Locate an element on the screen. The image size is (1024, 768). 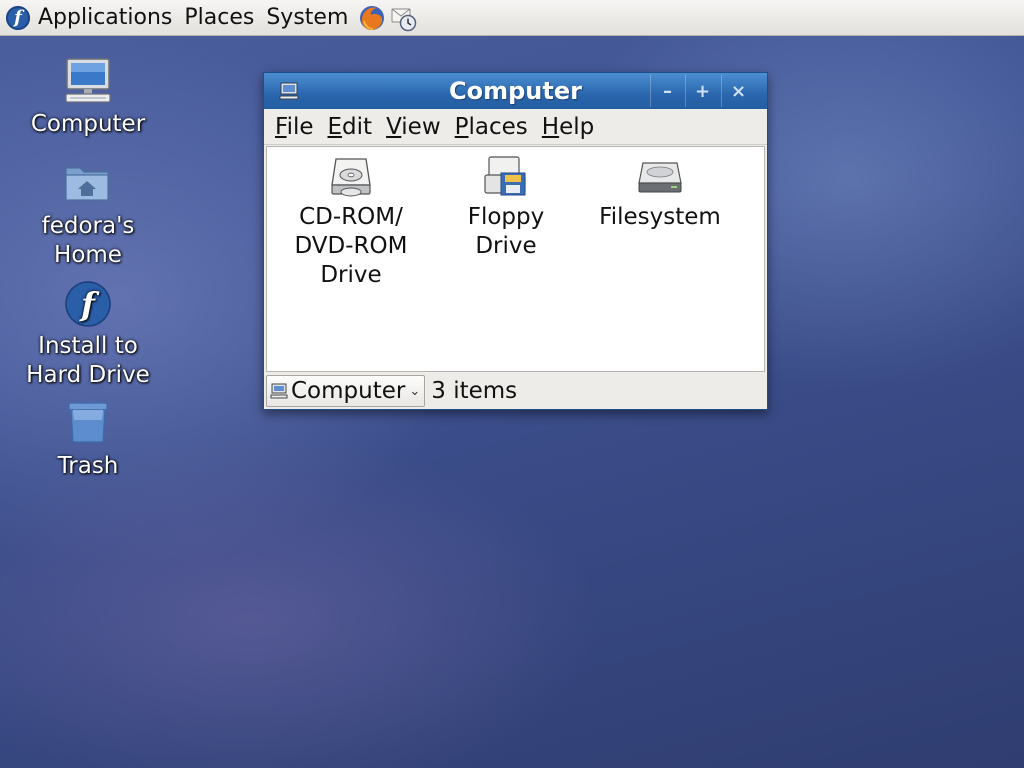
top-panel: f Applications Places System is located at coordinates (512, 18).